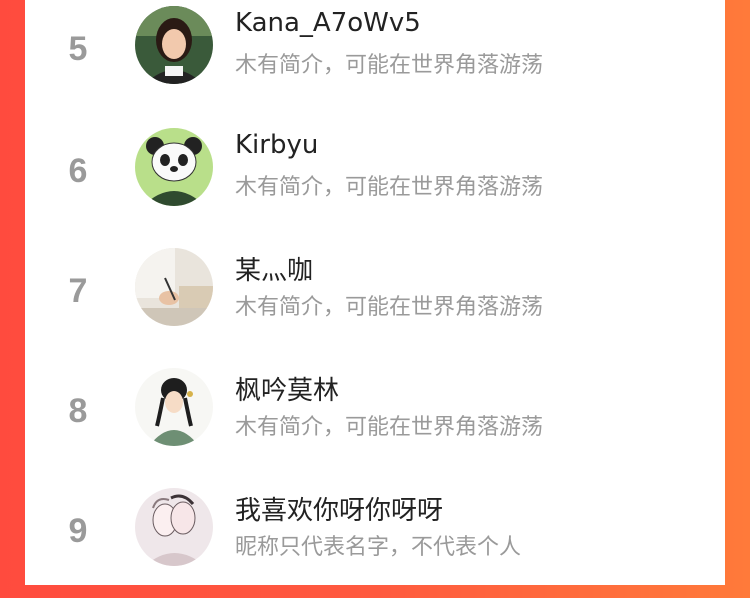  What do you see at coordinates (174, 287) in the screenshot?
I see `writing-hand-avatar-icon` at bounding box center [174, 287].